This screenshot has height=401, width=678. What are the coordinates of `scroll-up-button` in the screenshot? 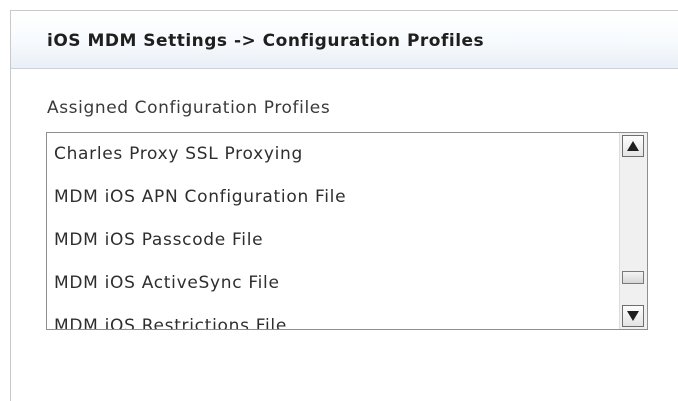 It's located at (633, 146).